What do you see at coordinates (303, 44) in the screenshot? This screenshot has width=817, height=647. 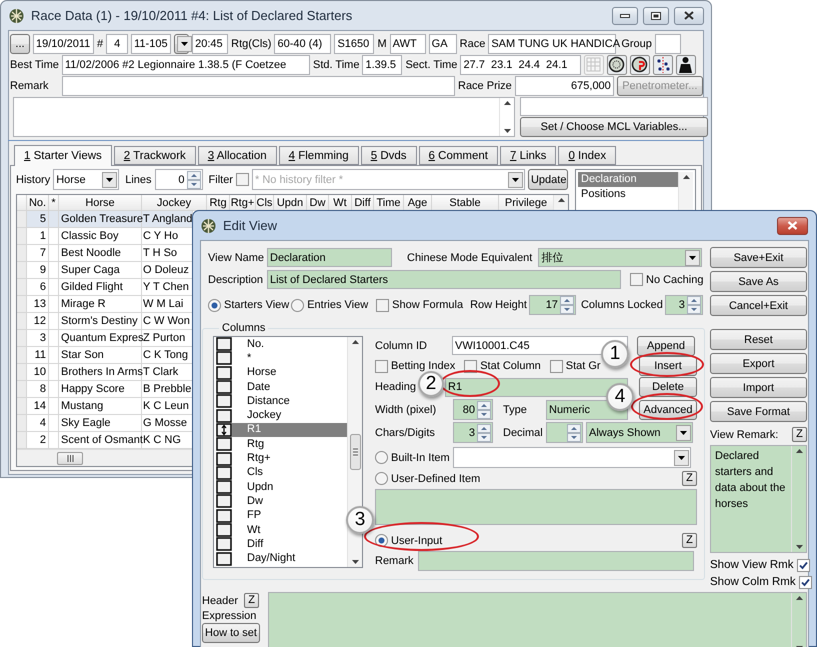 I see `rating-field: 60-40 (4)` at bounding box center [303, 44].